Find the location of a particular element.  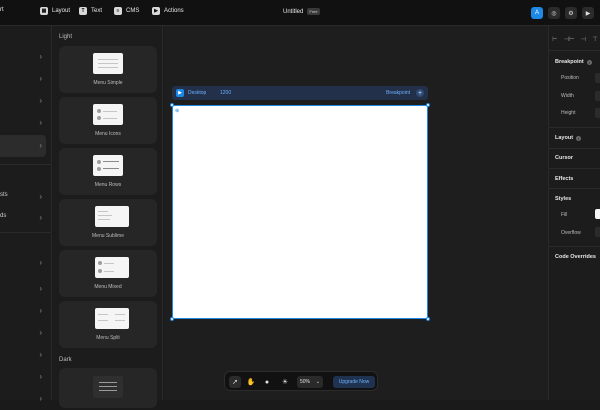

alignment-toolbar: ⊢ ⊣⊢ ⊣ ⊤ is located at coordinates (574, 39).